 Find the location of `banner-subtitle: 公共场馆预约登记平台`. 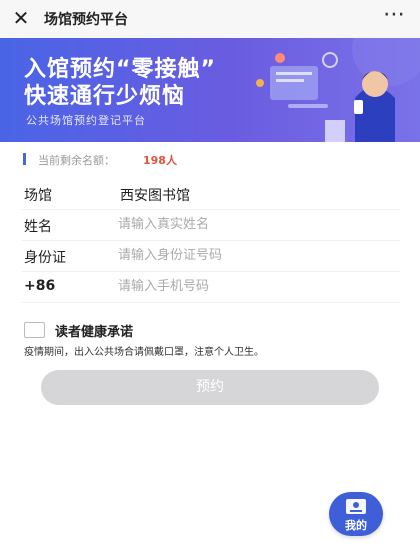

banner-subtitle: 公共场馆预约登记平台 is located at coordinates (86, 120).